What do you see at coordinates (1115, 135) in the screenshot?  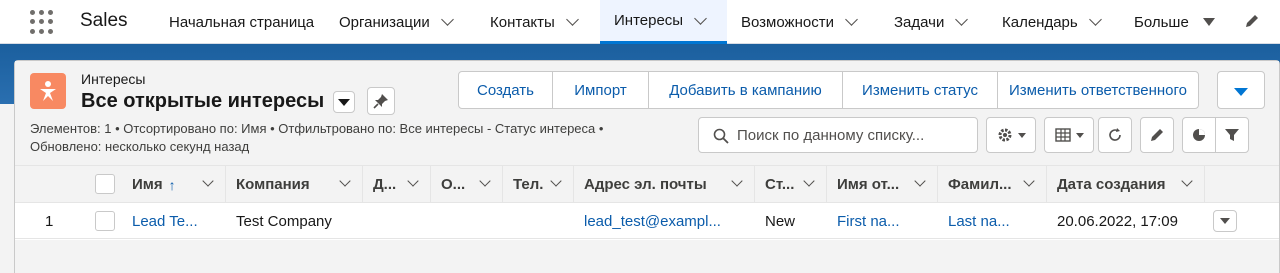 I see `refresh-button` at bounding box center [1115, 135].